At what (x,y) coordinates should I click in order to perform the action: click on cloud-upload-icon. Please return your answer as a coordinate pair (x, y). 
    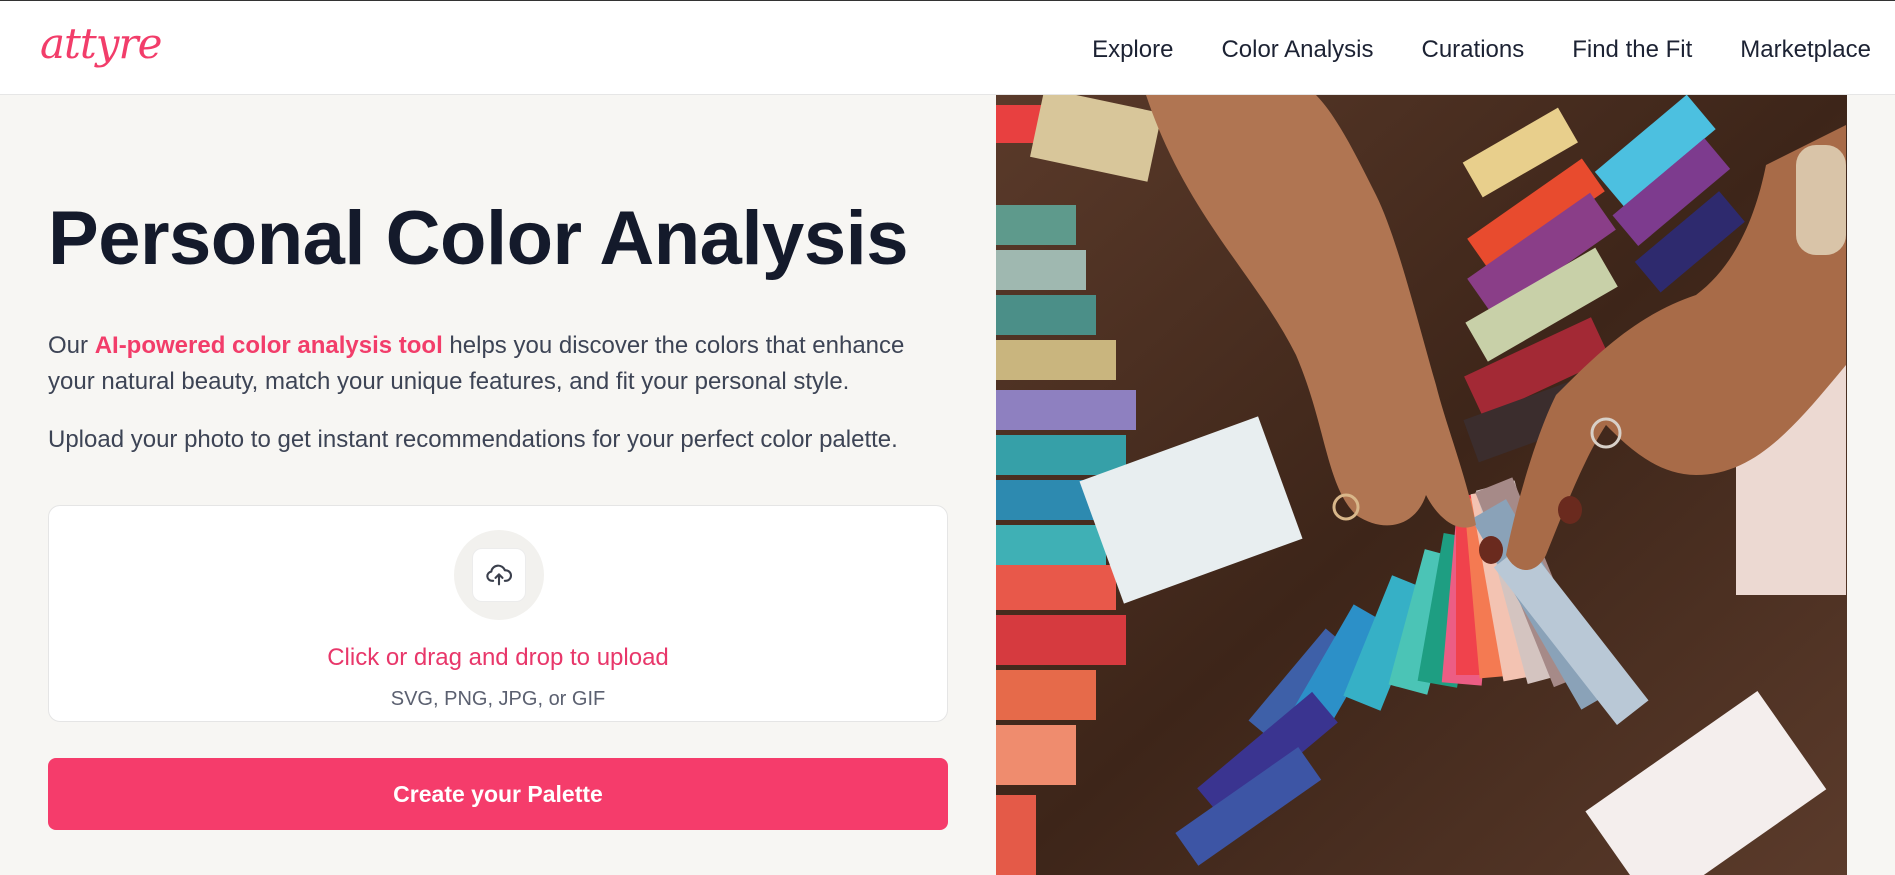
    Looking at the image, I should click on (499, 575).